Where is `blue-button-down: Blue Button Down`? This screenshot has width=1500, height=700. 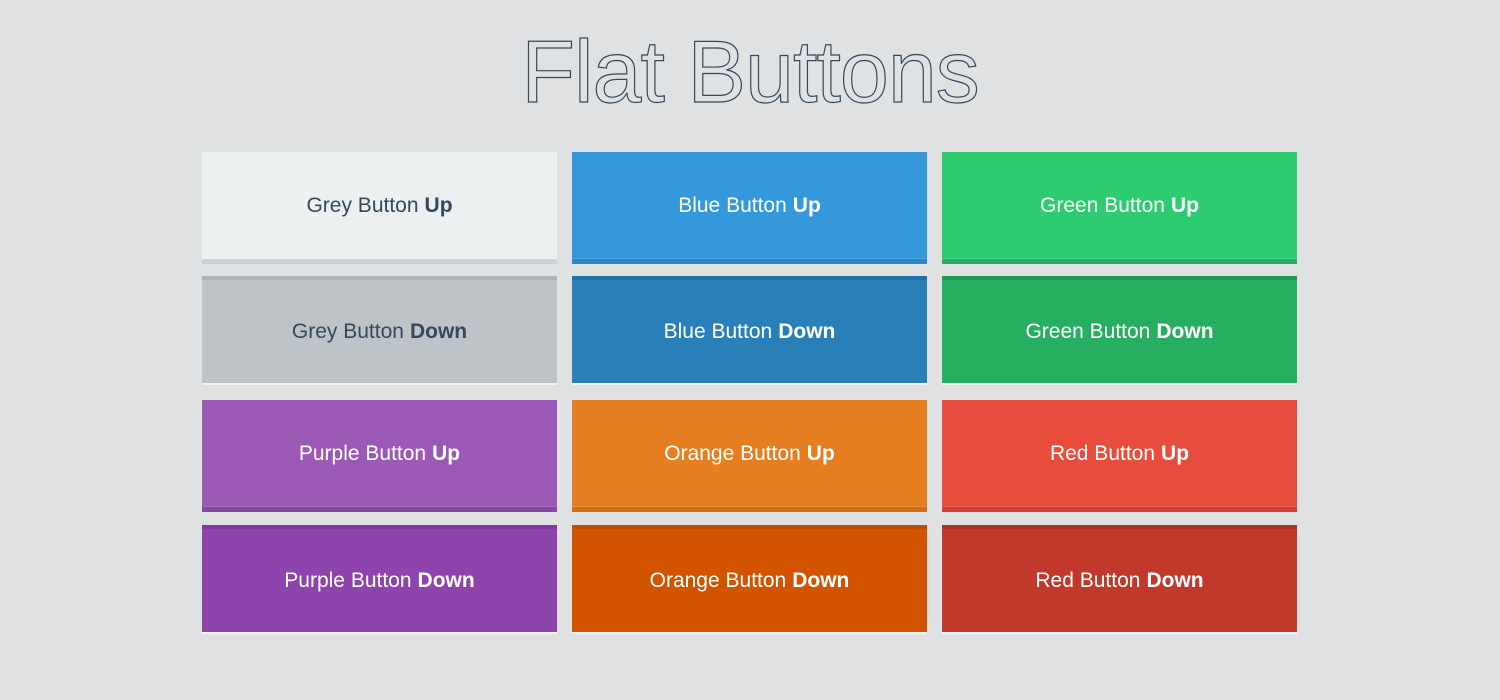 blue-button-down: Blue Button Down is located at coordinates (749, 330).